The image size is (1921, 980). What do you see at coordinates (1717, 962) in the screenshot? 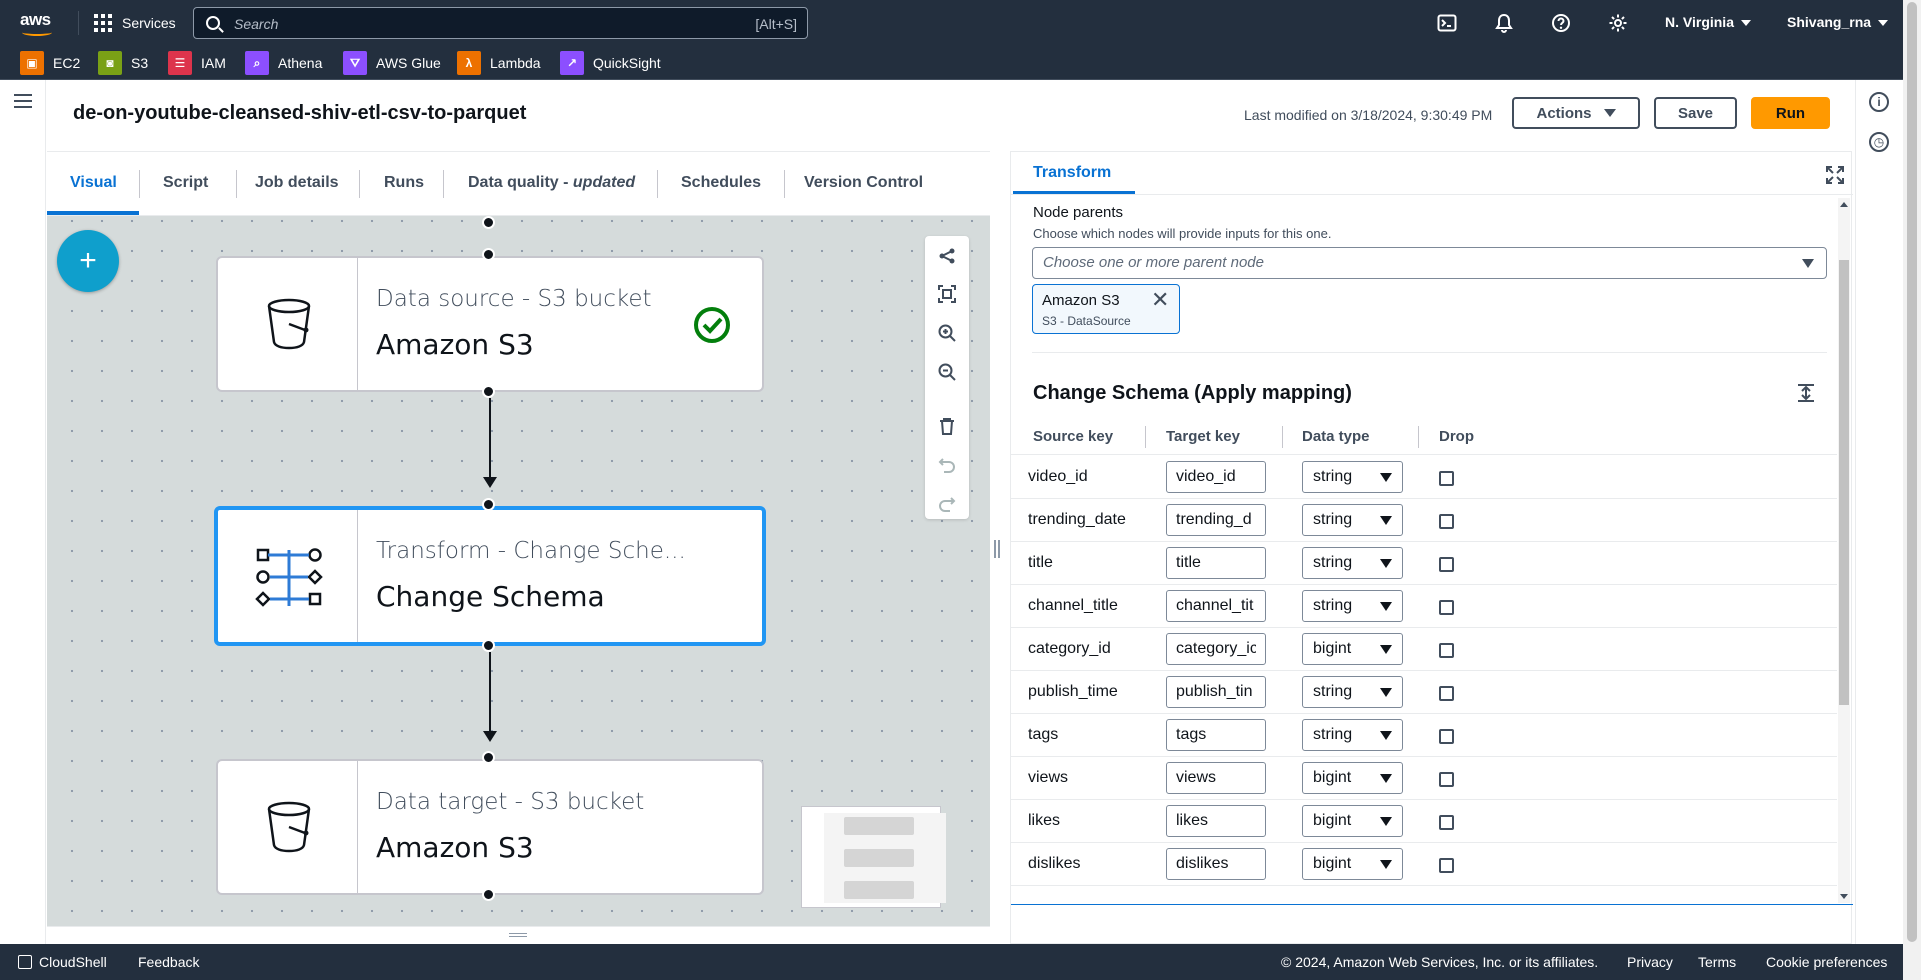
I see `terms-link: Terms` at bounding box center [1717, 962].